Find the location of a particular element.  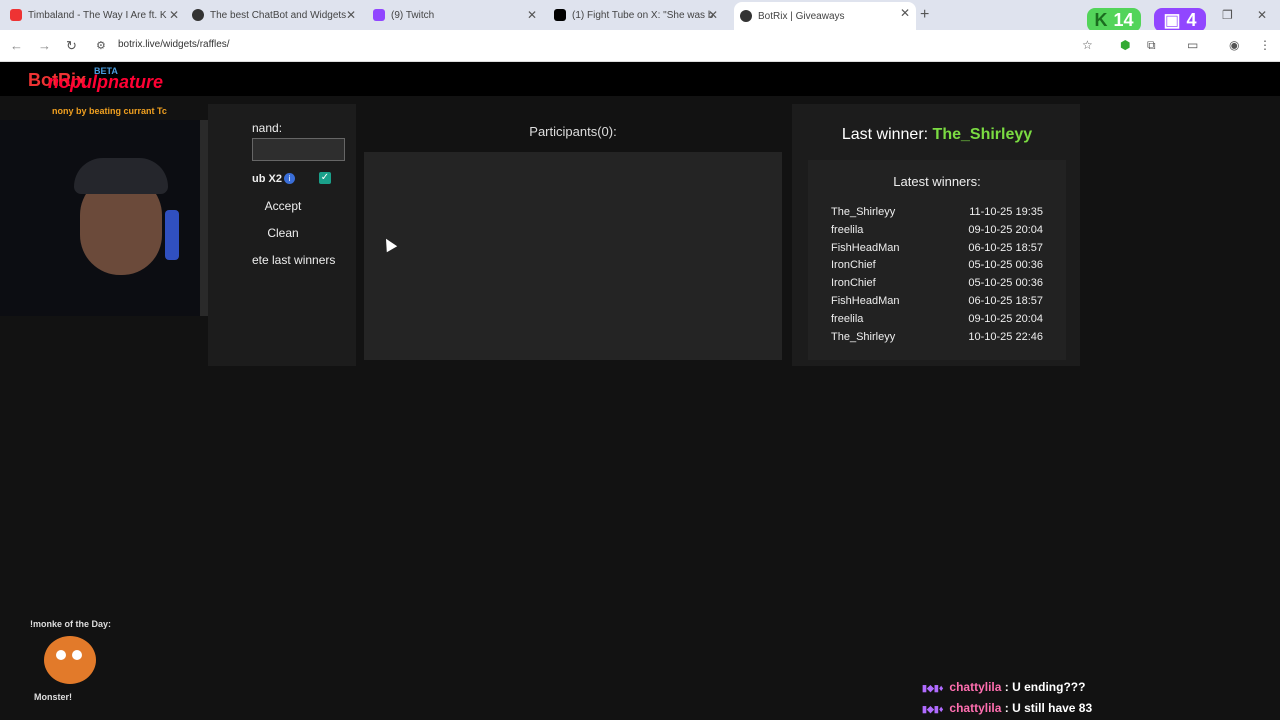

kick-viewers-badge: K 14 is located at coordinates (1114, 20).